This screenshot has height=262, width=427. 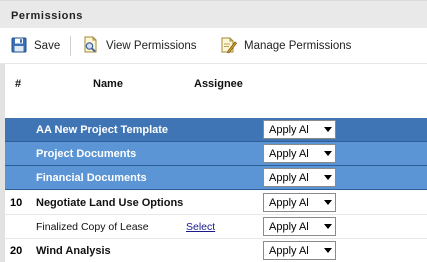 What do you see at coordinates (216, 178) in the screenshot?
I see `table-row: Financial Documents Apply Al` at bounding box center [216, 178].